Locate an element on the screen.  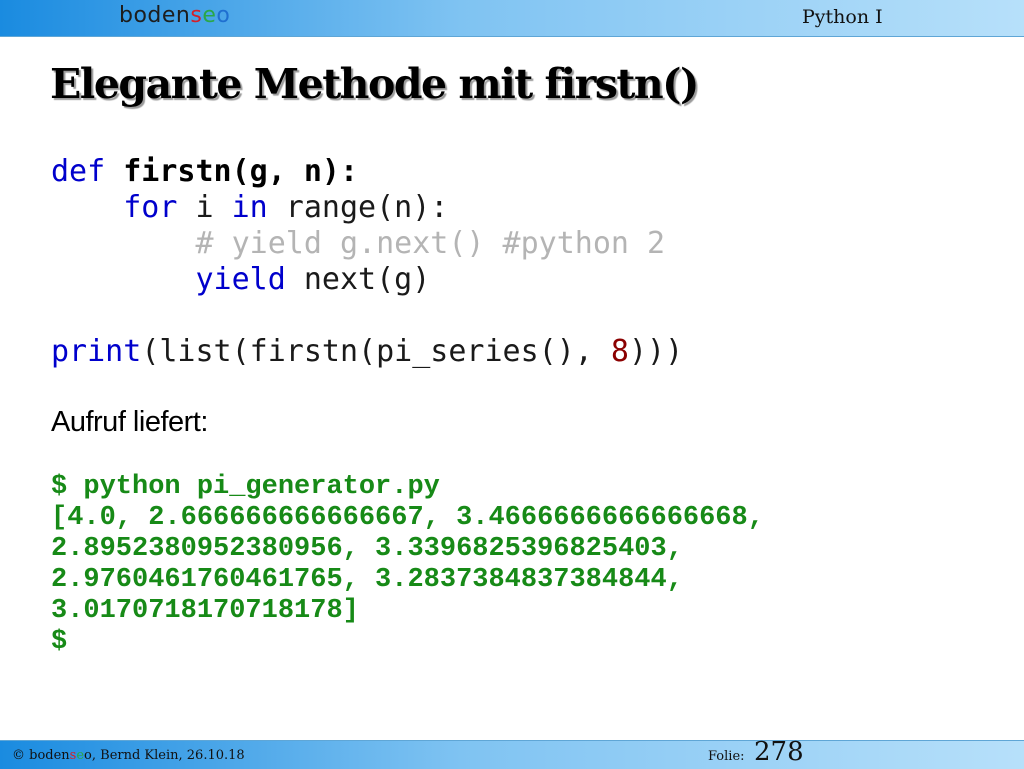
code-yield-keyword: yield is located at coordinates (240, 279).